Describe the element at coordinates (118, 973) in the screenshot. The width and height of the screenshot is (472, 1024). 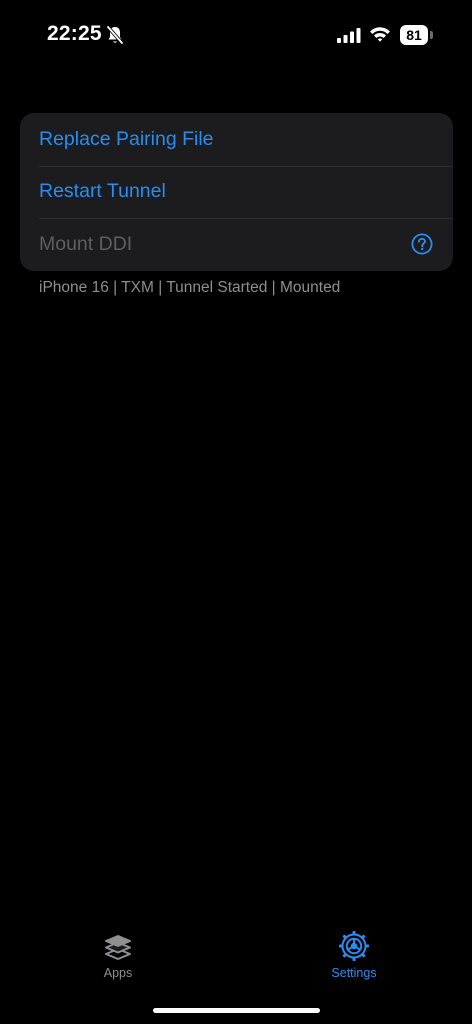
I see `tab-apps-label: Apps` at that location.